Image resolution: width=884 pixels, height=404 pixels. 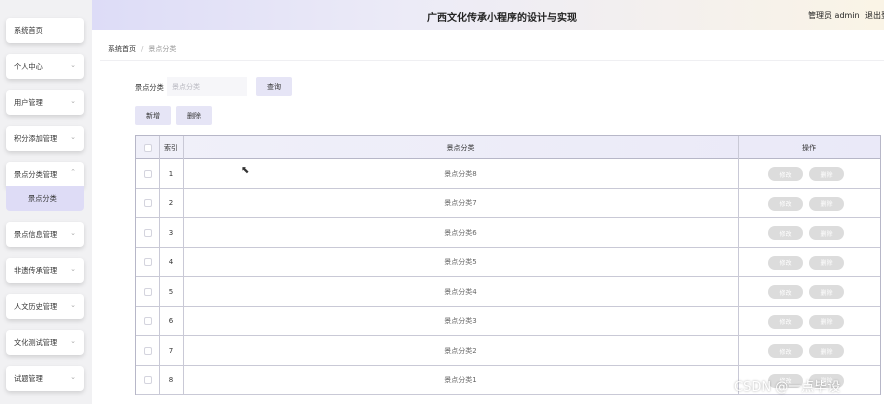 What do you see at coordinates (36, 342) in the screenshot?
I see `sidebar-item-label: 文化测试管理` at bounding box center [36, 342].